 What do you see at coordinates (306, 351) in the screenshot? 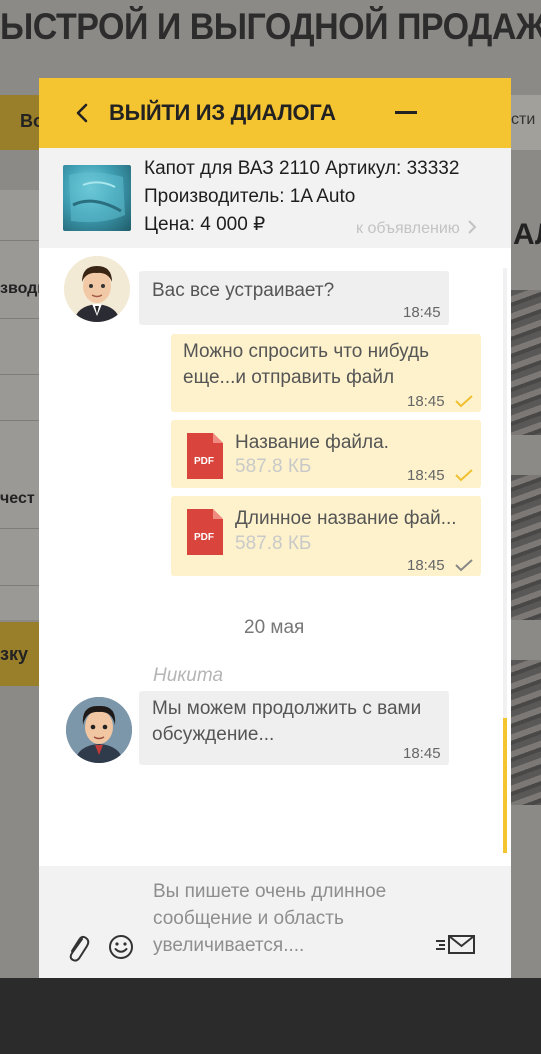
I see `message-text-line: Можно спросить что нибудь` at bounding box center [306, 351].